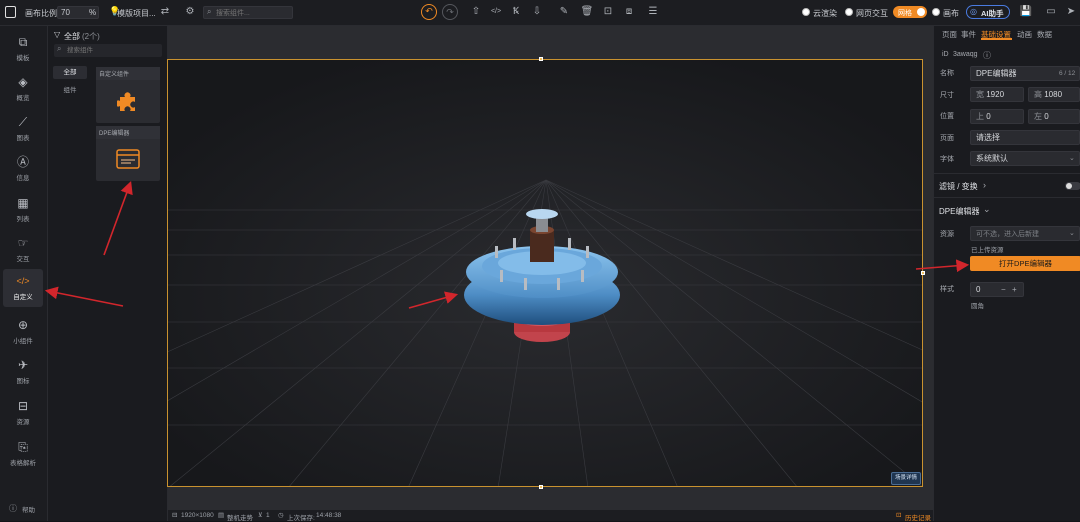  Describe the element at coordinates (537, 12) in the screenshot. I see `download-icon: ⇩` at that location.